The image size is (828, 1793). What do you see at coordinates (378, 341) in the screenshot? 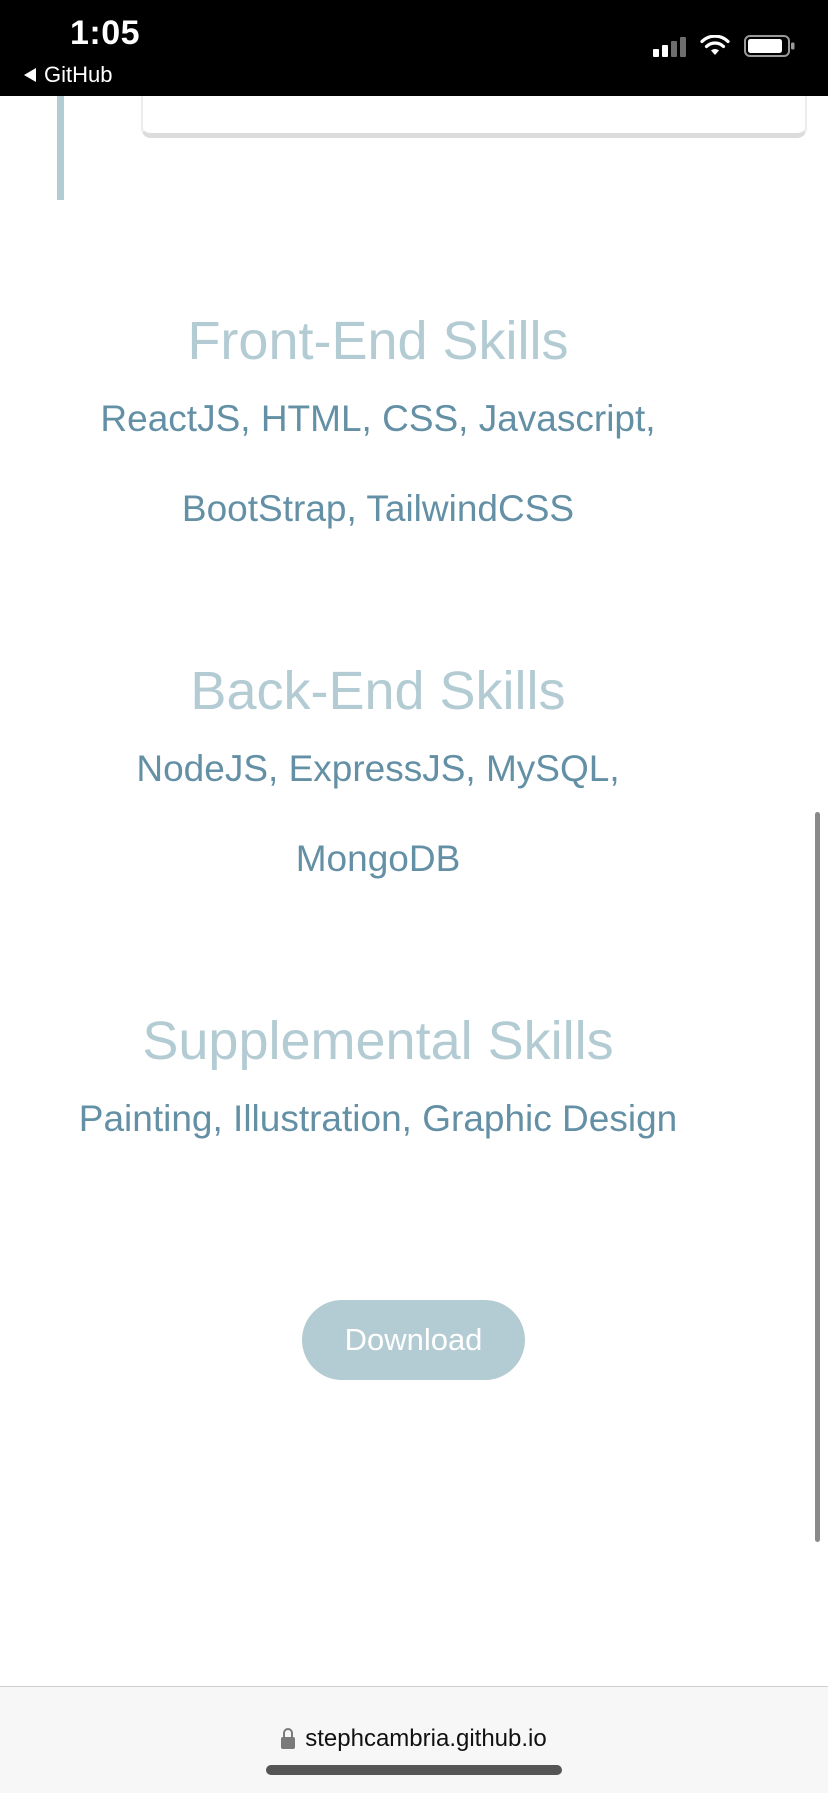
I see `front-end-skills-heading: Front-End Skills` at bounding box center [378, 341].